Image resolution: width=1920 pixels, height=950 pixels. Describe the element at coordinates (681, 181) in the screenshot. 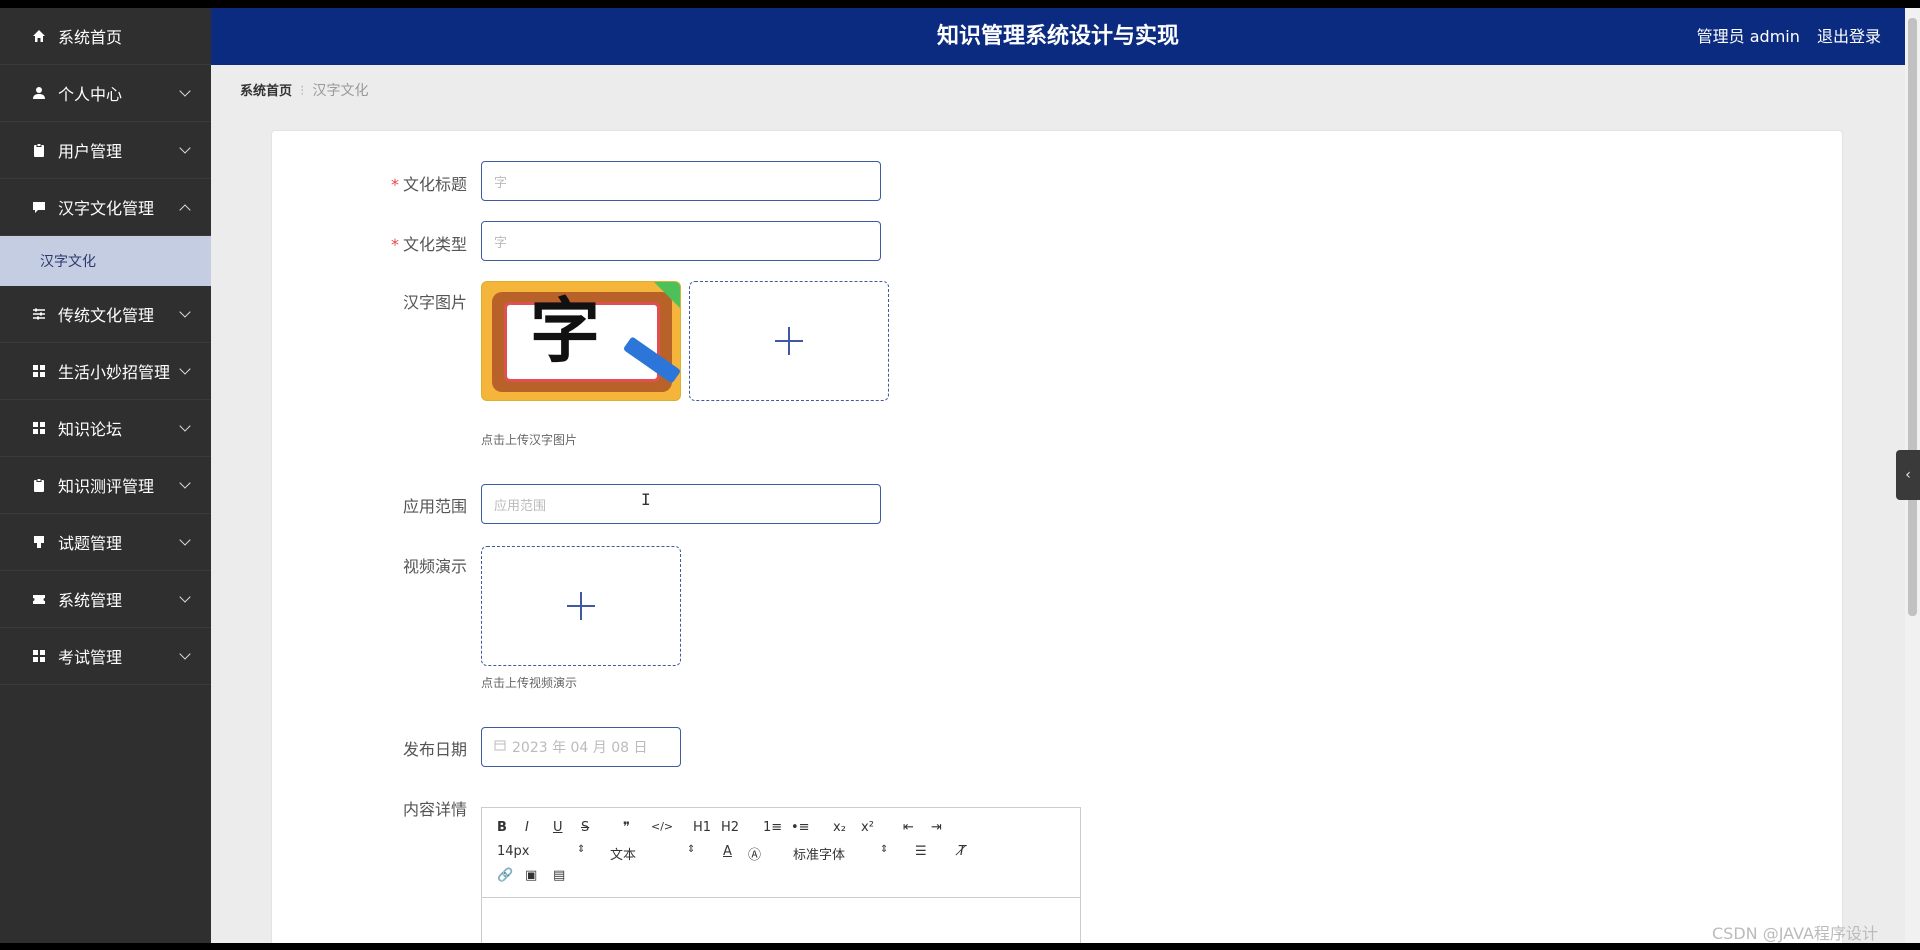

I see `title-input: 字` at that location.